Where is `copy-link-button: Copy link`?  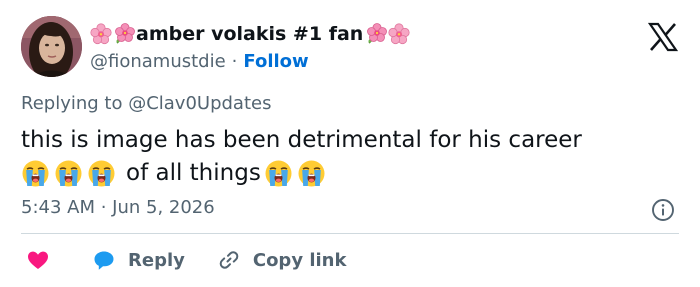
copy-link-button: Copy link is located at coordinates (282, 260).